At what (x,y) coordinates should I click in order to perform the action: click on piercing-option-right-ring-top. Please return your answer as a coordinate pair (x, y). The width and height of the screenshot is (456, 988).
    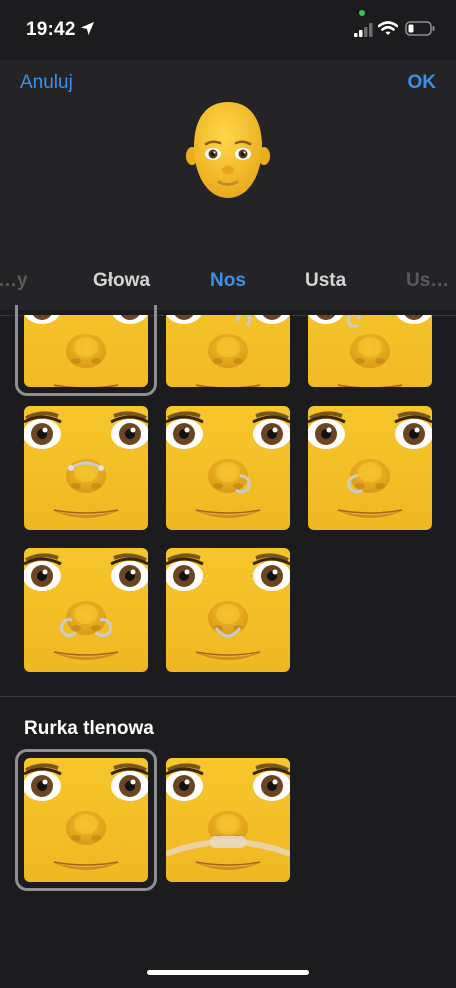
    Looking at the image, I should click on (228, 351).